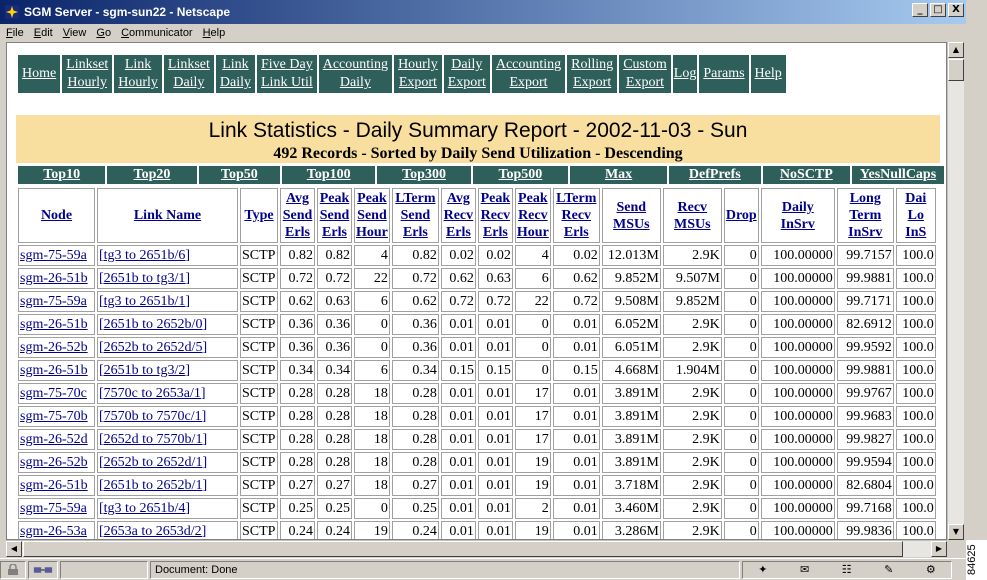  I want to click on nav-home-link: Home, so click(39, 74).